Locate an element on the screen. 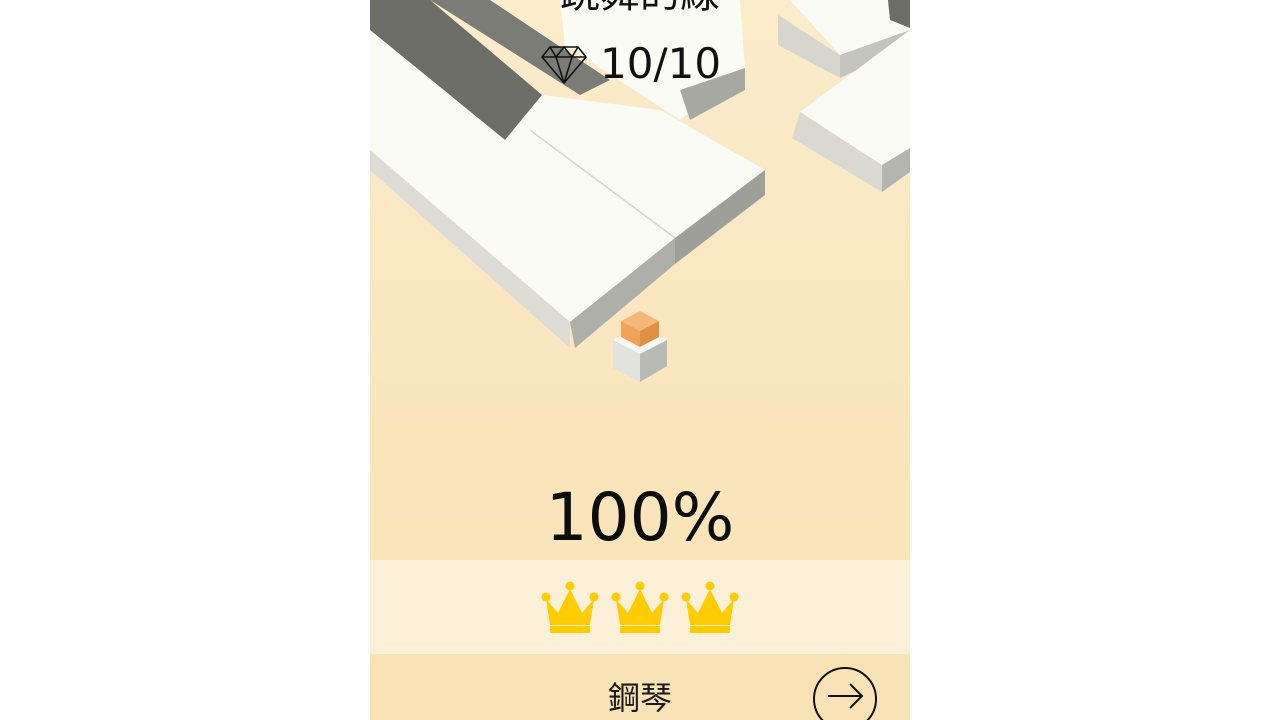 This screenshot has height=720, width=1280. gem-count: 10/10 is located at coordinates (661, 63).